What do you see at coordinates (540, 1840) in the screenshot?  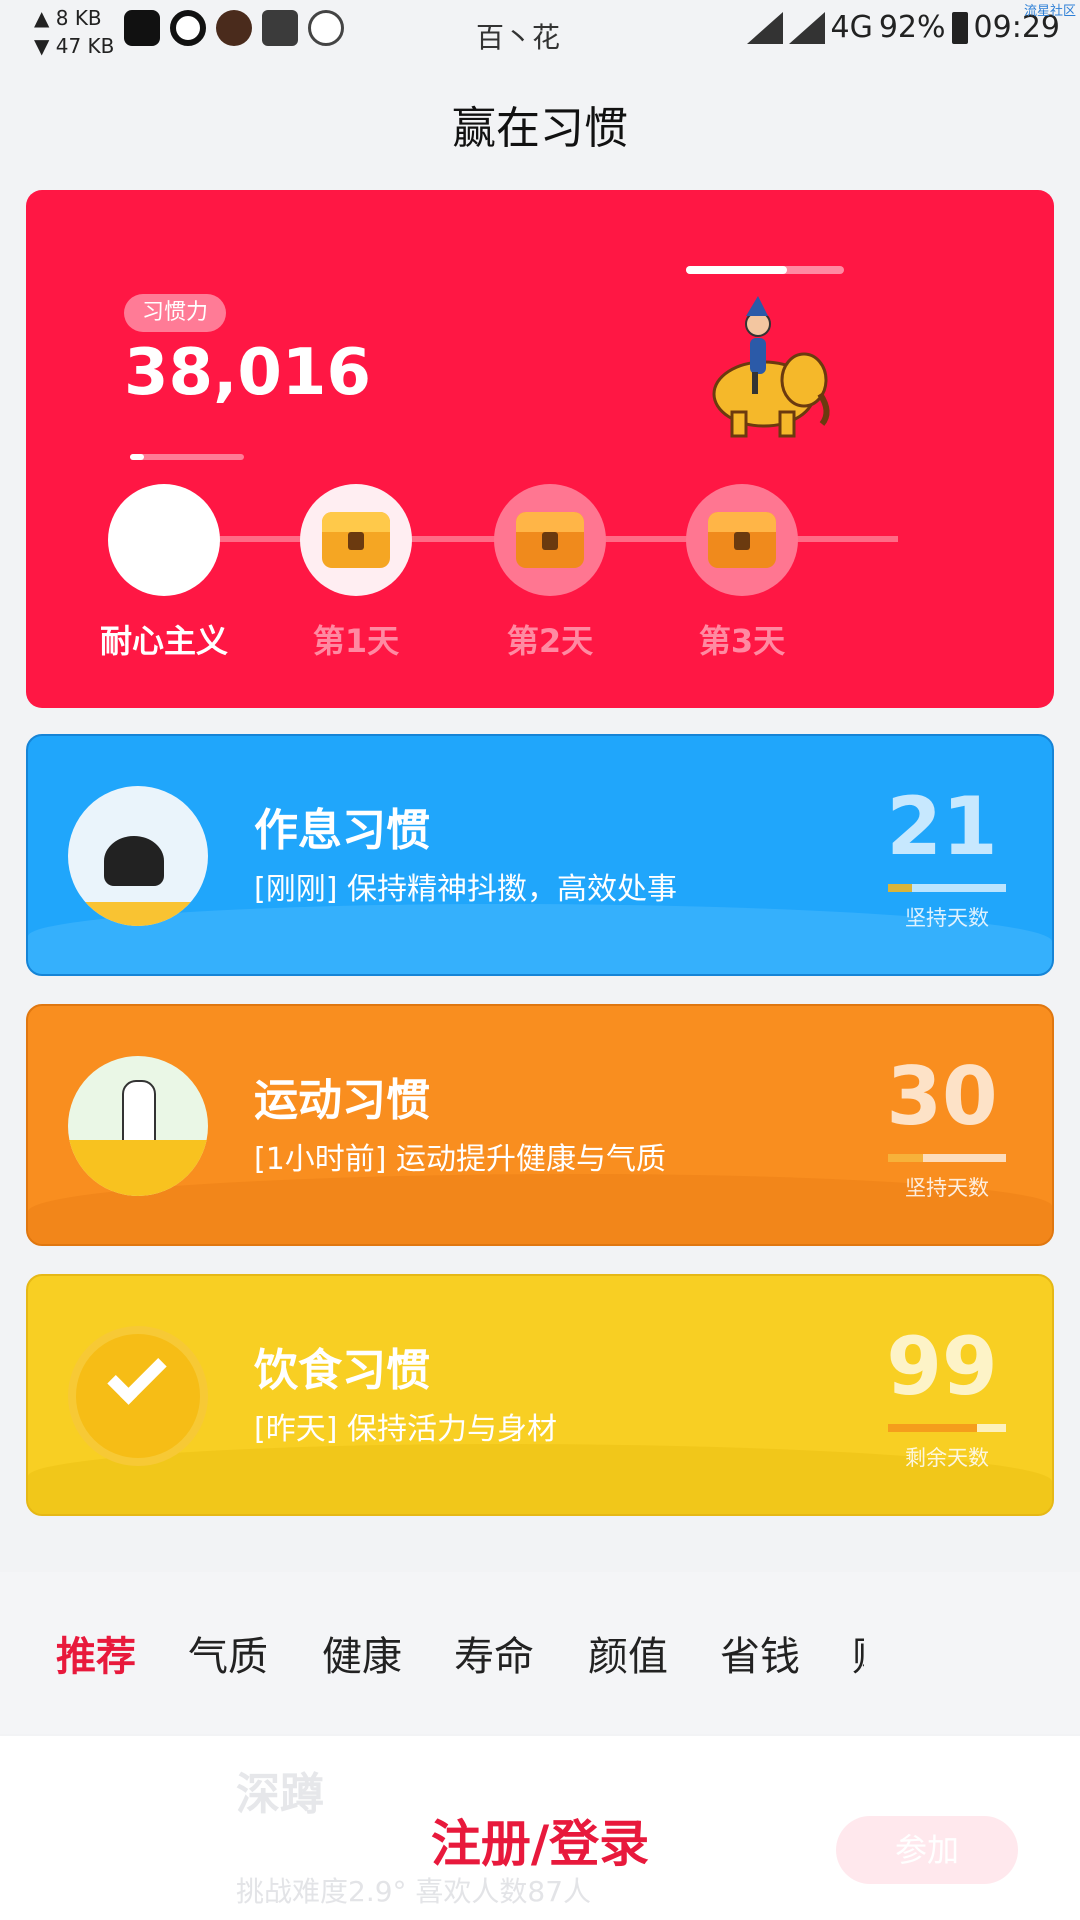 I see `register-login-button: 注册/登录` at bounding box center [540, 1840].